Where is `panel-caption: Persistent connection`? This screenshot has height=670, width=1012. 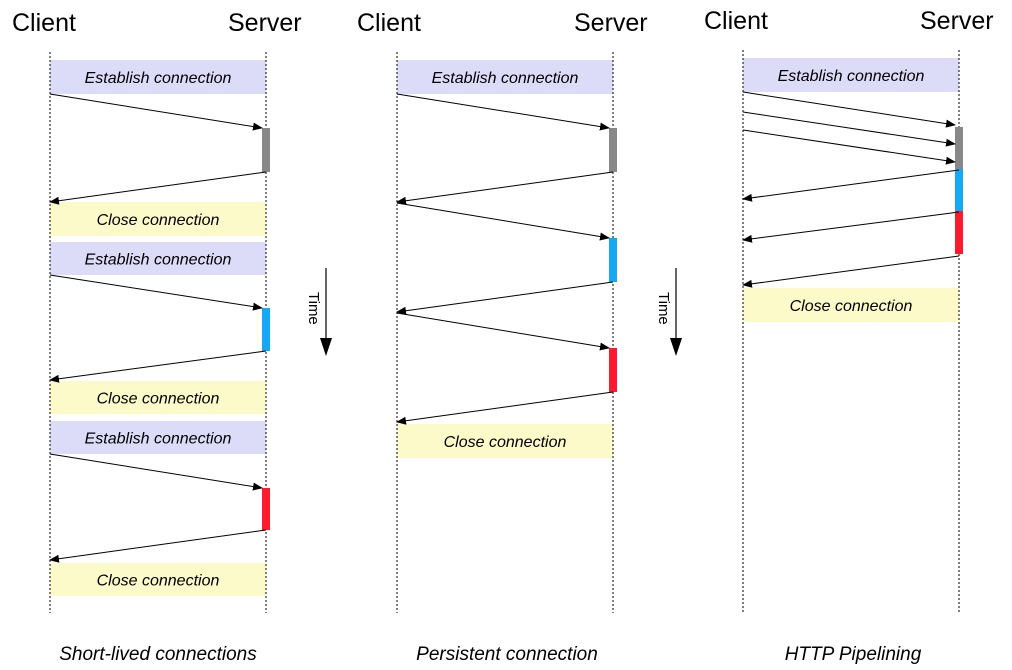 panel-caption: Persistent connection is located at coordinates (507, 654).